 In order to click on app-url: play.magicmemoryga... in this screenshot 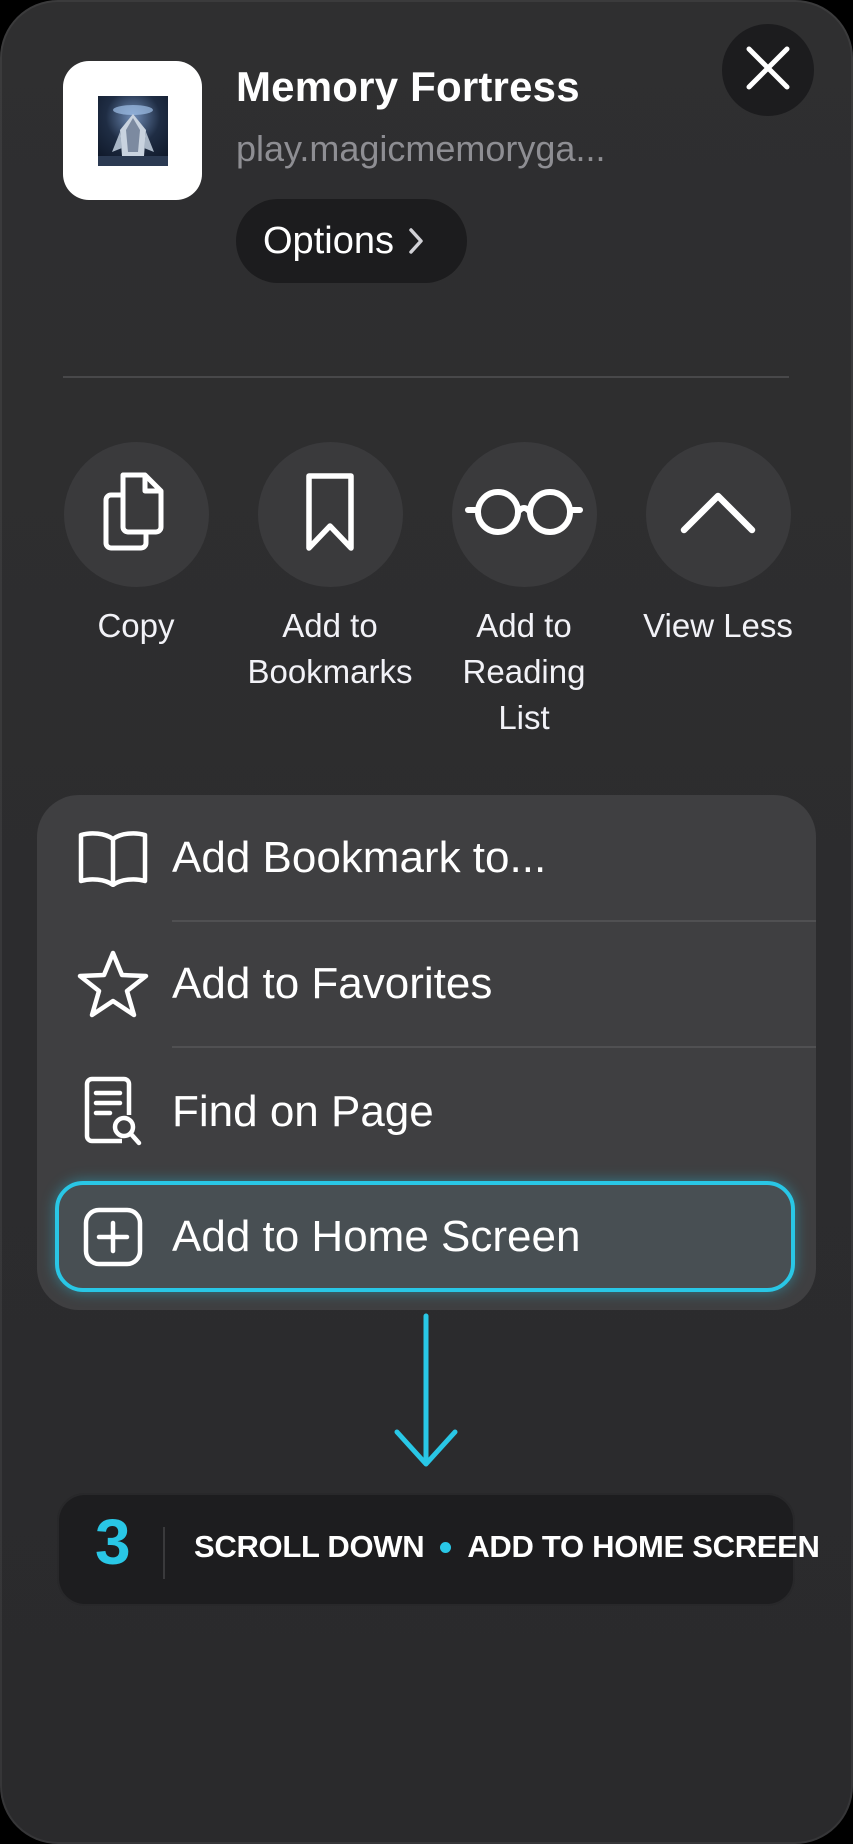, I will do `click(421, 148)`.